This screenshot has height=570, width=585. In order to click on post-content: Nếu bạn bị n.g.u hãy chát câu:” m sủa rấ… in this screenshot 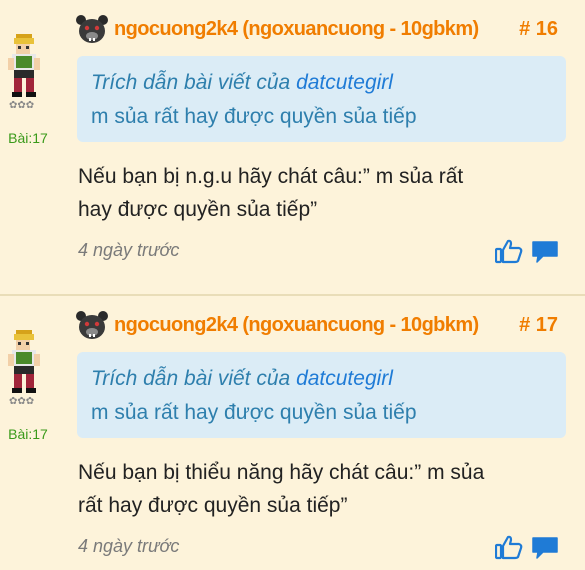, I will do `click(323, 193)`.